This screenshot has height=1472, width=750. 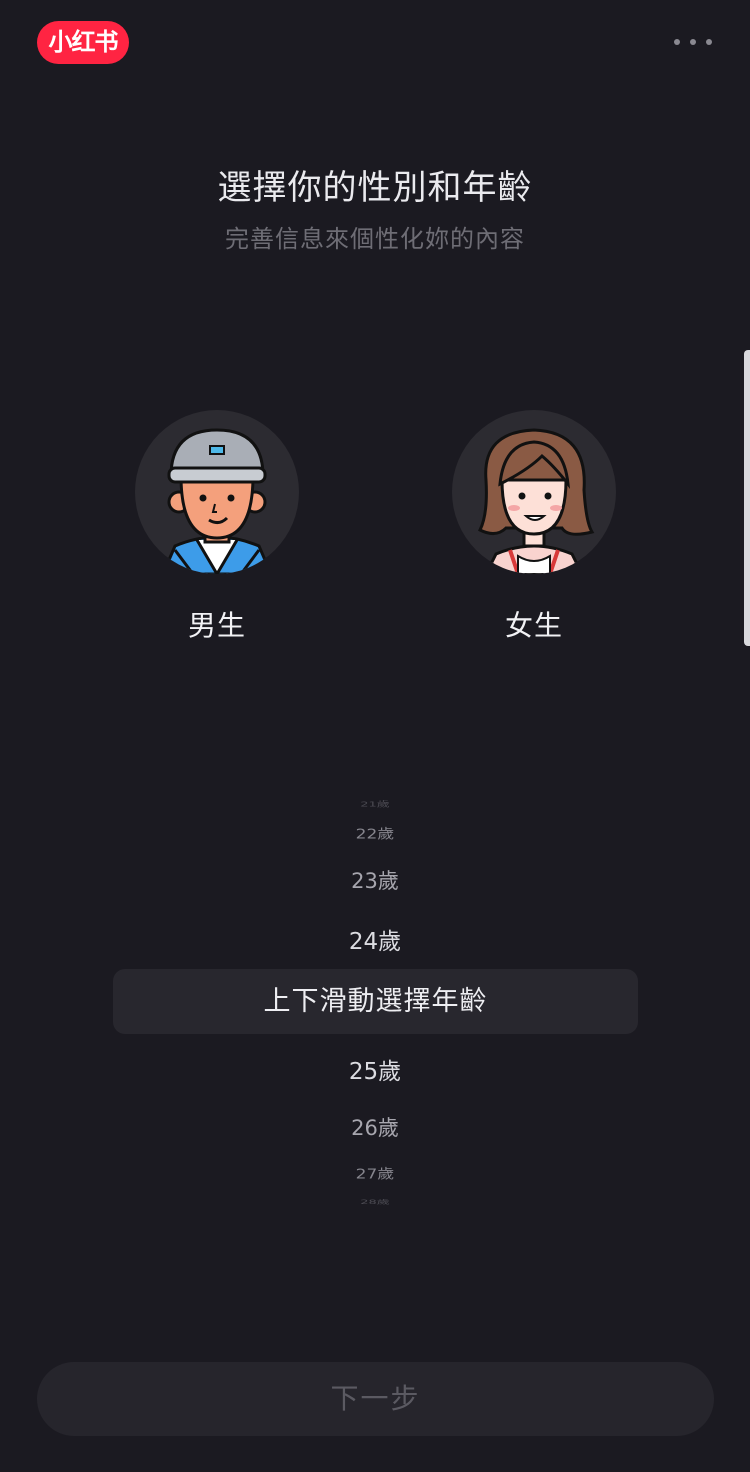 What do you see at coordinates (747, 498) in the screenshot?
I see `side-drawer-handle` at bounding box center [747, 498].